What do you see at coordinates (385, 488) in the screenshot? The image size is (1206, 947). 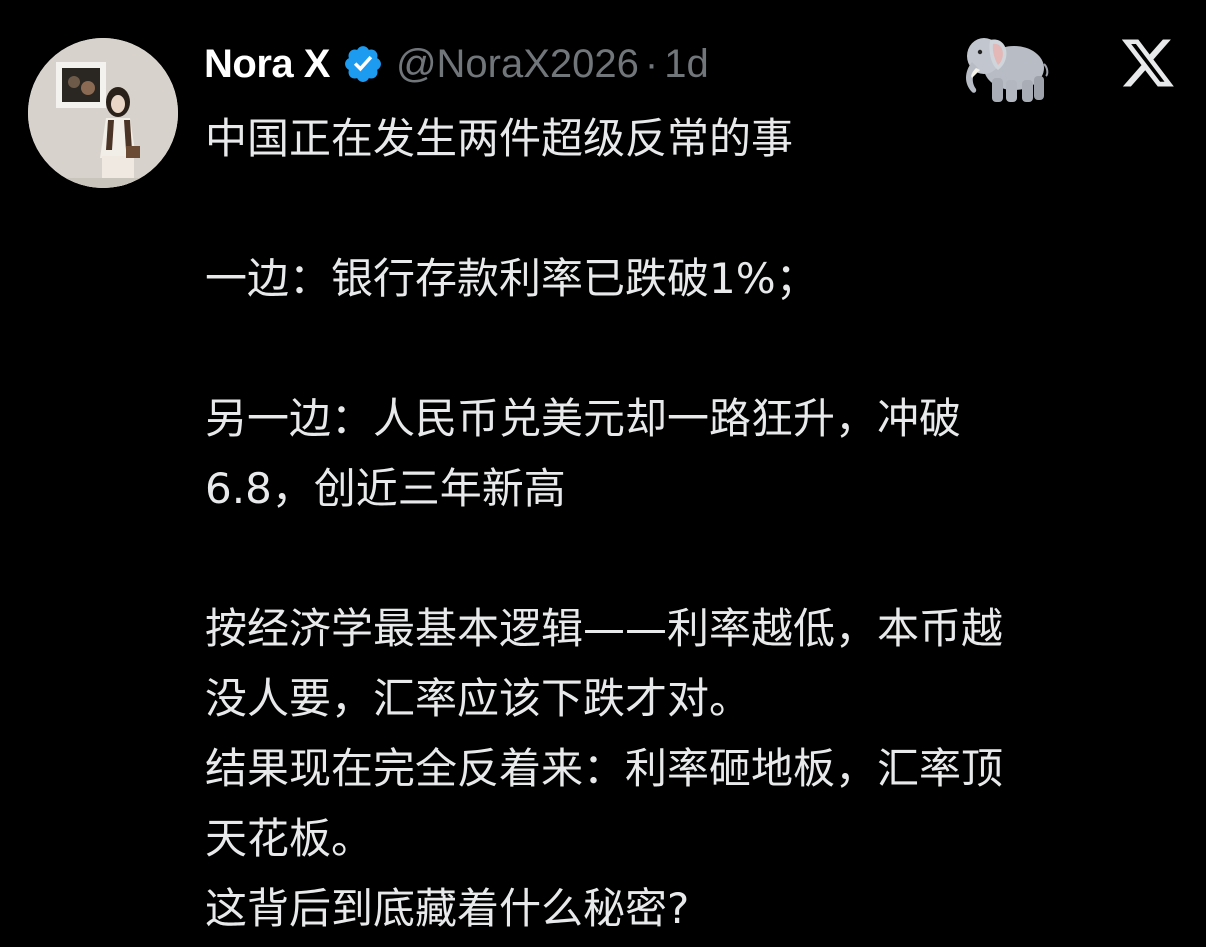 I see `tweet-text-line: 6.8，创近三年新高` at bounding box center [385, 488].